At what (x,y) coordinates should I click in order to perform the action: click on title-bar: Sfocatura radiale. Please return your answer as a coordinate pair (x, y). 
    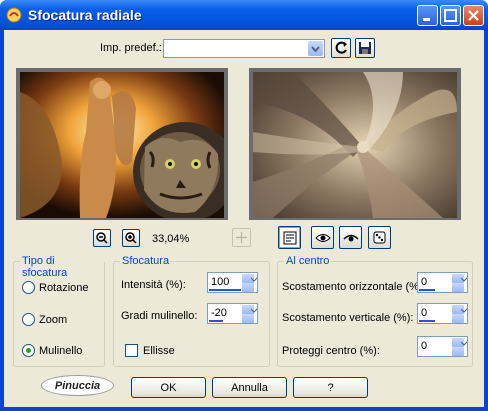
    Looking at the image, I should click on (244, 15).